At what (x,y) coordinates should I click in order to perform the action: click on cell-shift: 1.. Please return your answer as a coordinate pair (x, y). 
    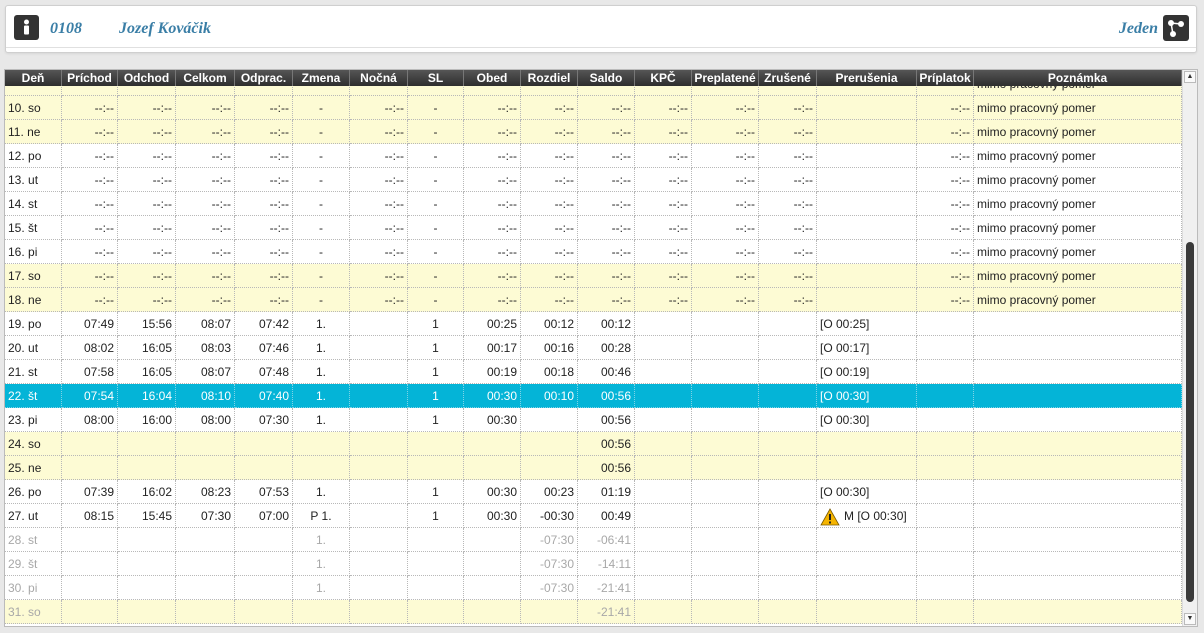
    Looking at the image, I should click on (321, 420).